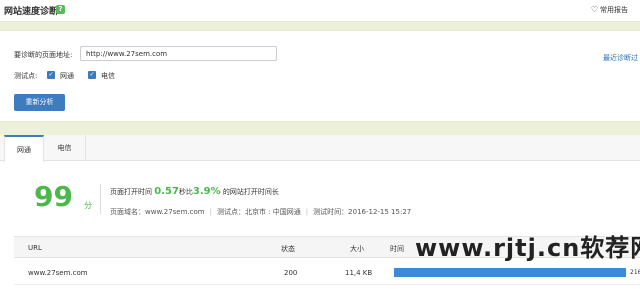 Image resolution: width=640 pixels, height=289 pixels. What do you see at coordinates (100, 199) in the screenshot?
I see `score-divider` at bounding box center [100, 199].